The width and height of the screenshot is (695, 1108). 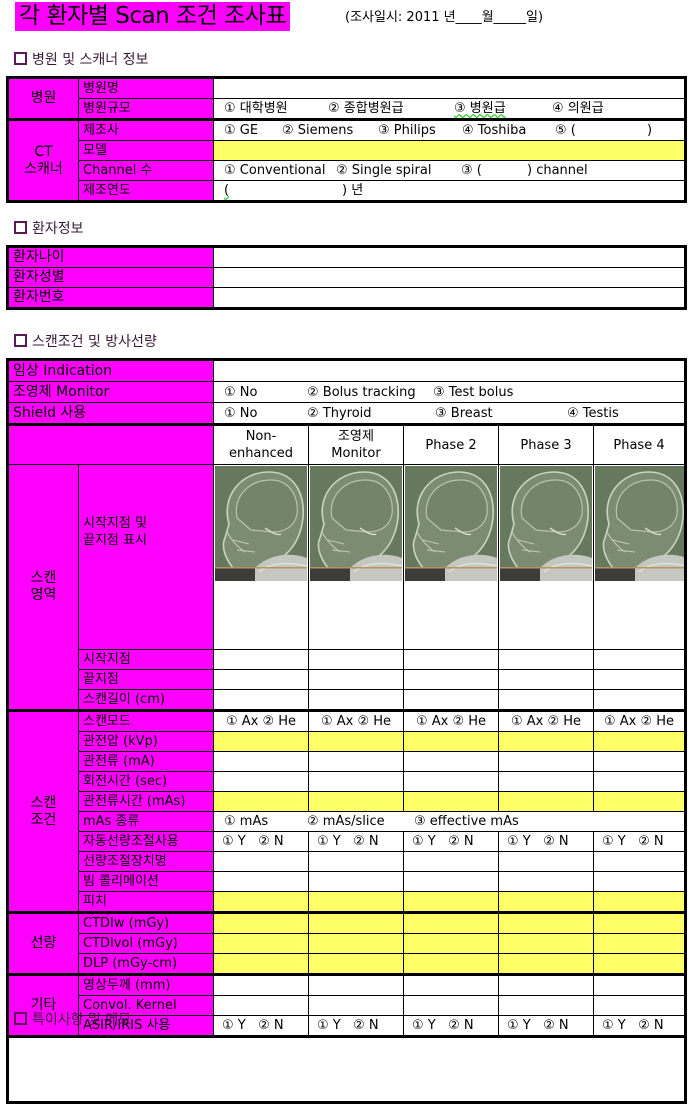 What do you see at coordinates (449, 277) in the screenshot?
I see `patient-sex-field` at bounding box center [449, 277].